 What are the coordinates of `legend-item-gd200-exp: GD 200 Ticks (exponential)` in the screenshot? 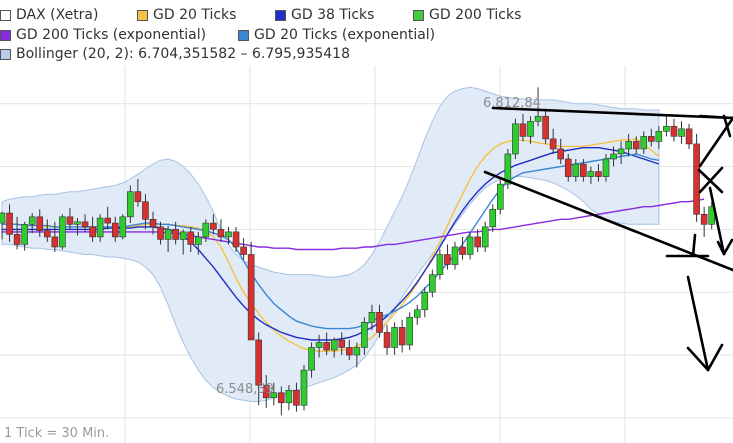 It's located at (103, 35).